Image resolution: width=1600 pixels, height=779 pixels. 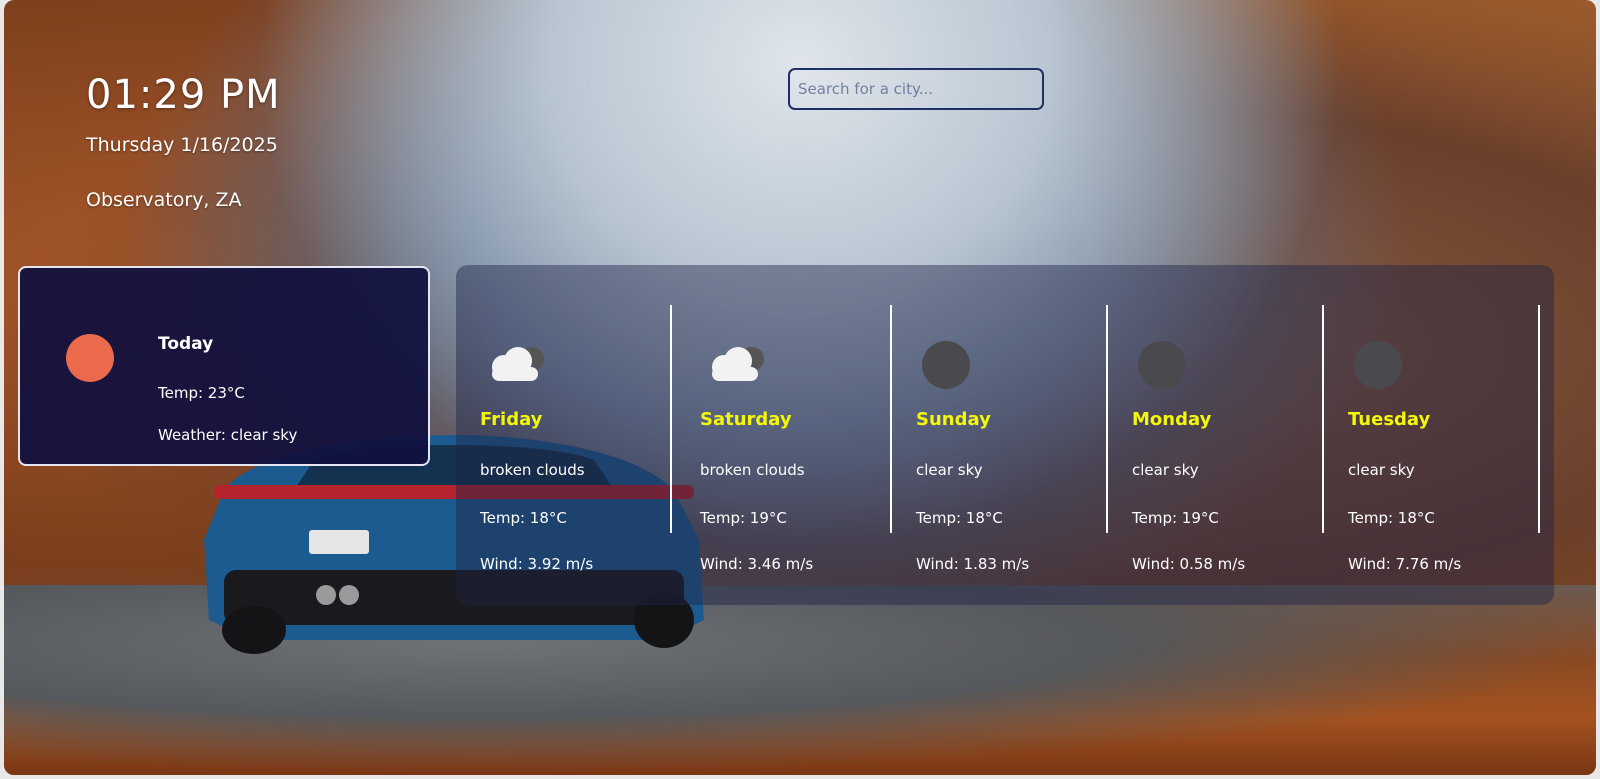 What do you see at coordinates (1389, 419) in the screenshot?
I see `forecast-day-name: Tuesday` at bounding box center [1389, 419].